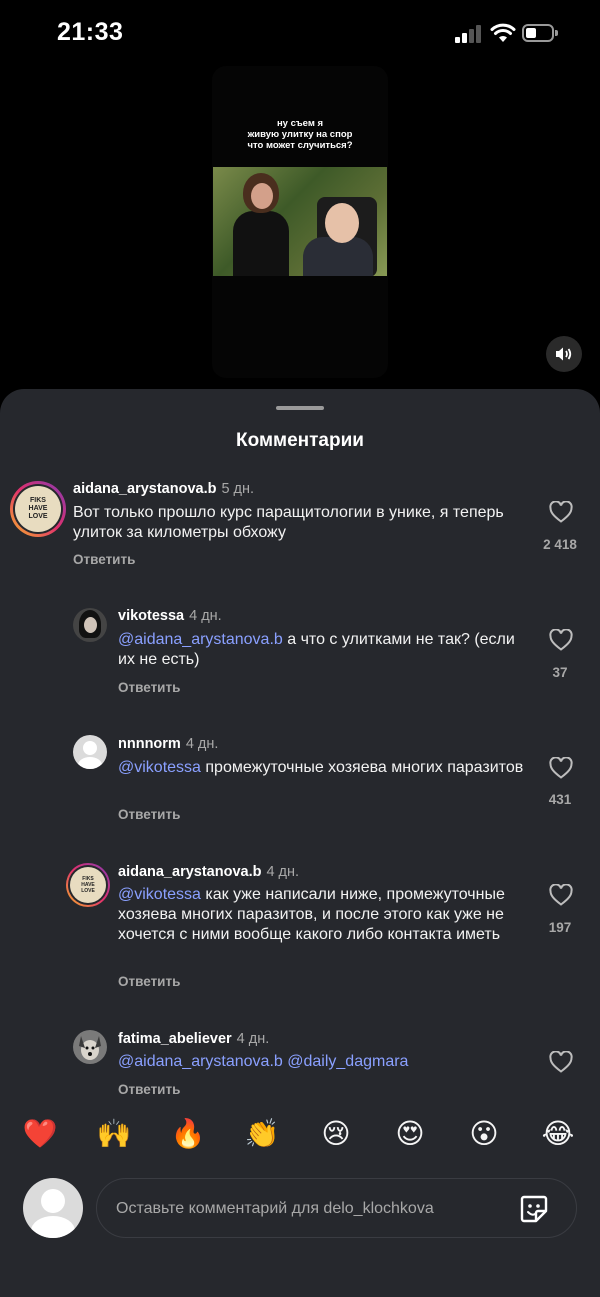 Image resolution: width=600 pixels, height=1297 pixels. Describe the element at coordinates (503, 32) in the screenshot. I see `wifi-icon` at that location.